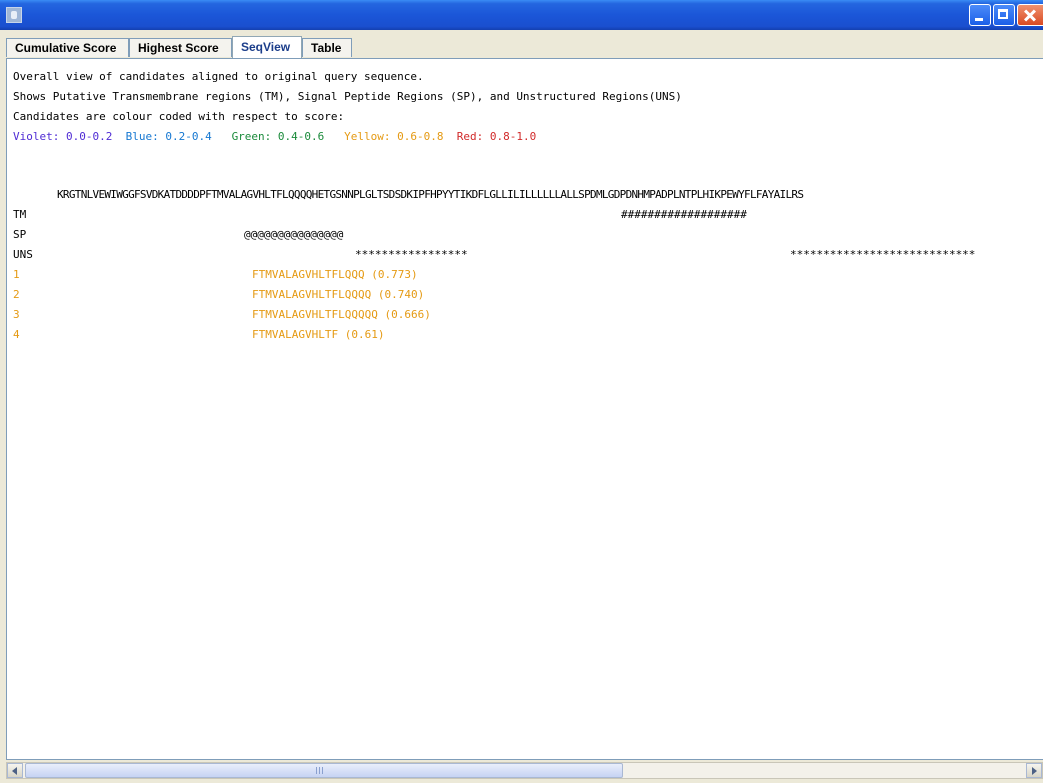 The width and height of the screenshot is (1043, 783). Describe the element at coordinates (308, 274) in the screenshot. I see `candidate-sequence: FTMVALAGVHLTFLQQQ` at that location.